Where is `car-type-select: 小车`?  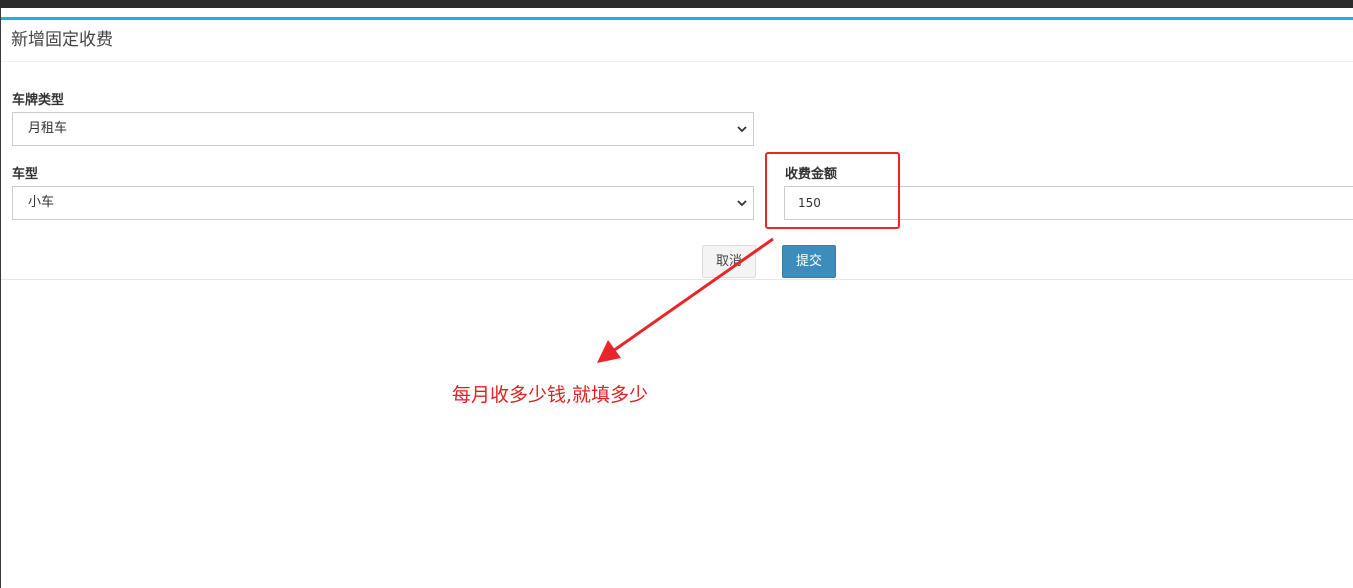 car-type-select: 小车 is located at coordinates (383, 203).